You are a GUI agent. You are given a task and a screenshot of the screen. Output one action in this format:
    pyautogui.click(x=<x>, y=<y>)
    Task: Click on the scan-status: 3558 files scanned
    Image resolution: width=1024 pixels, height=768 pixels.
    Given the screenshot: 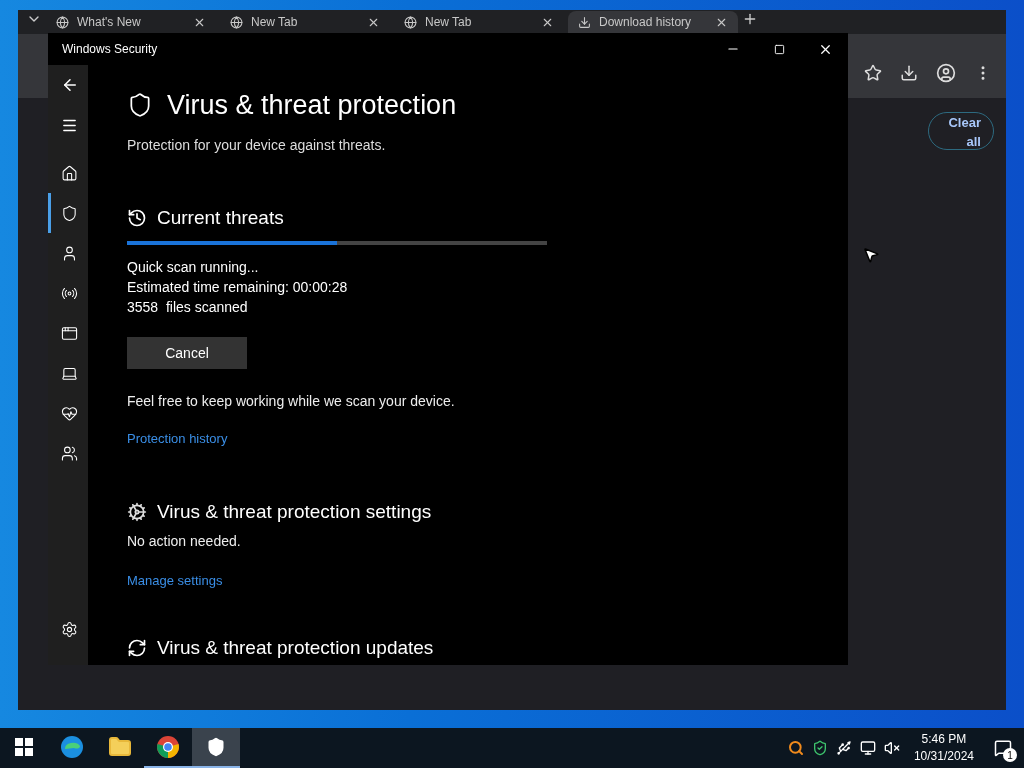 What is the action you would take?
    pyautogui.click(x=188, y=307)
    